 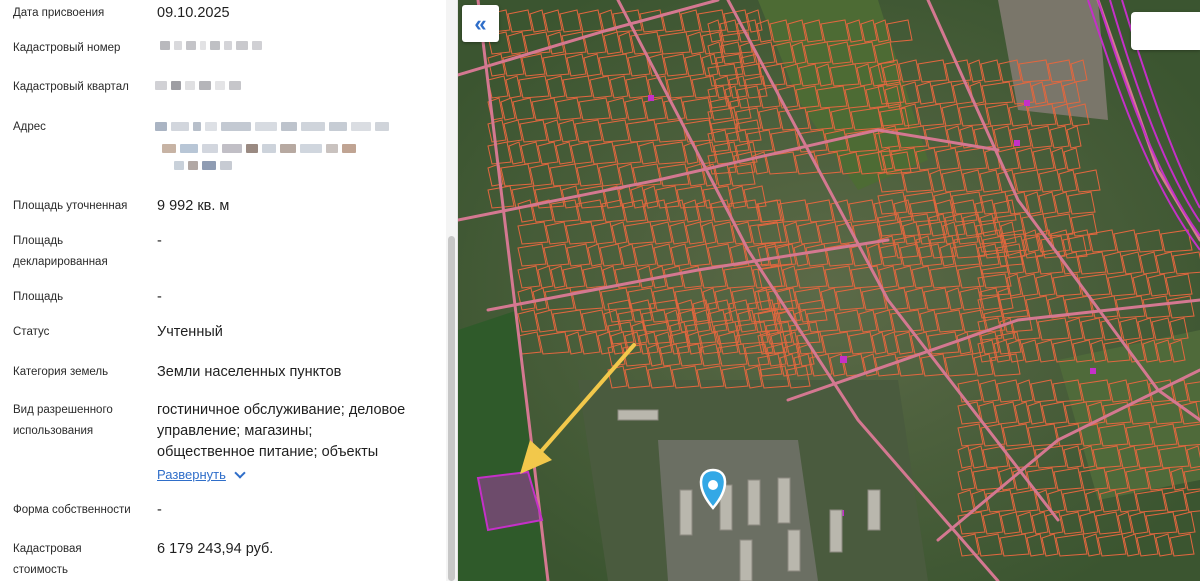 I want to click on cadastral-value-value: 6 179 243,94 руб., so click(x=215, y=549).